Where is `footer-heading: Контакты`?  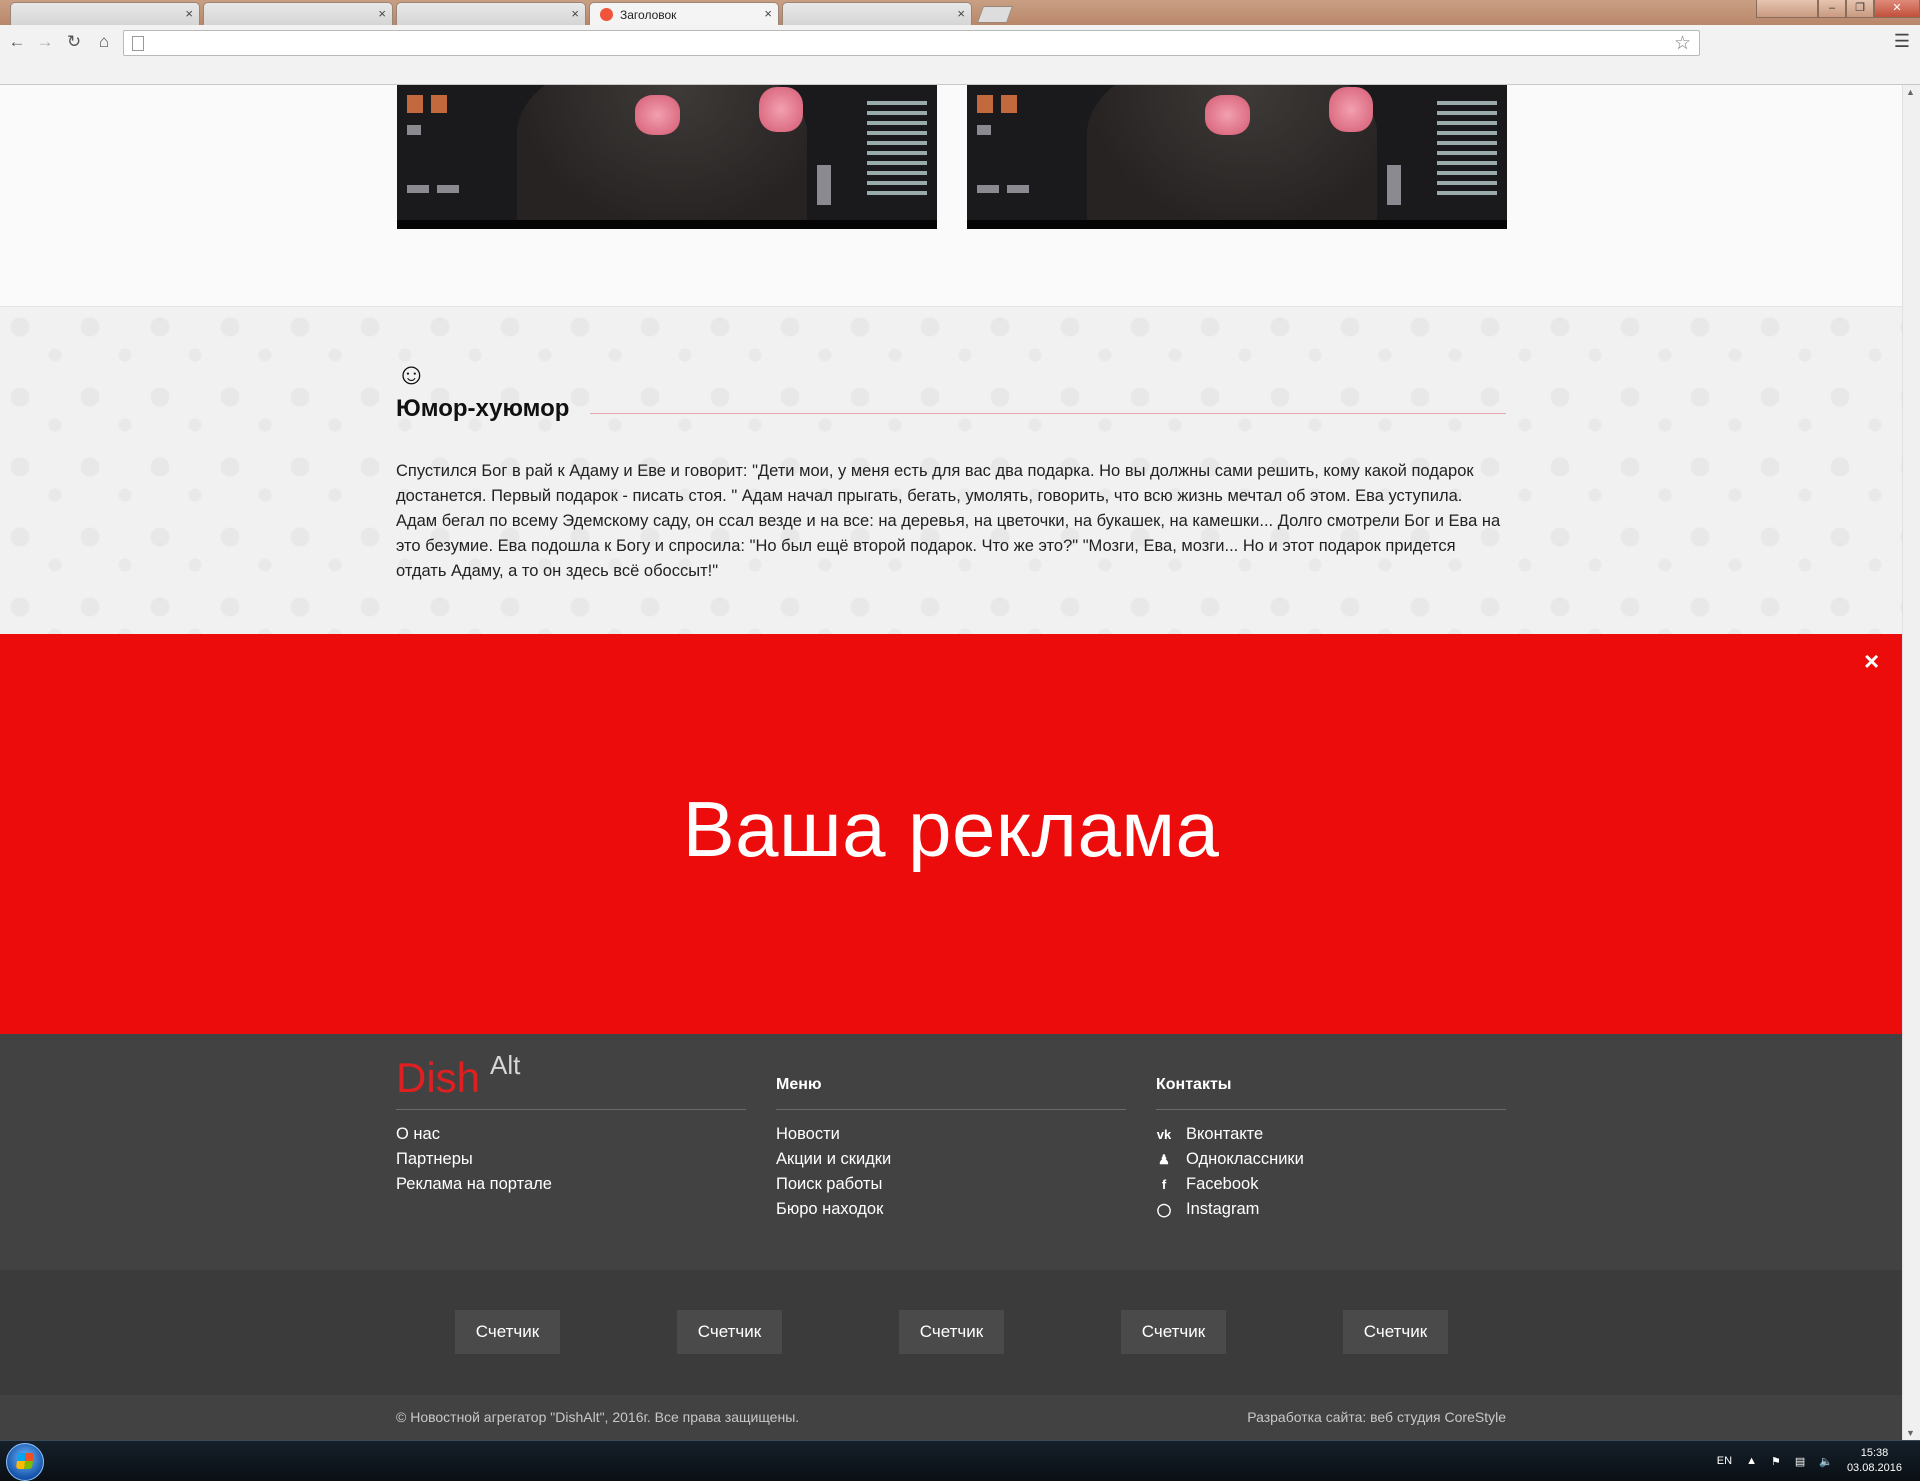 footer-heading: Контакты is located at coordinates (1194, 1084).